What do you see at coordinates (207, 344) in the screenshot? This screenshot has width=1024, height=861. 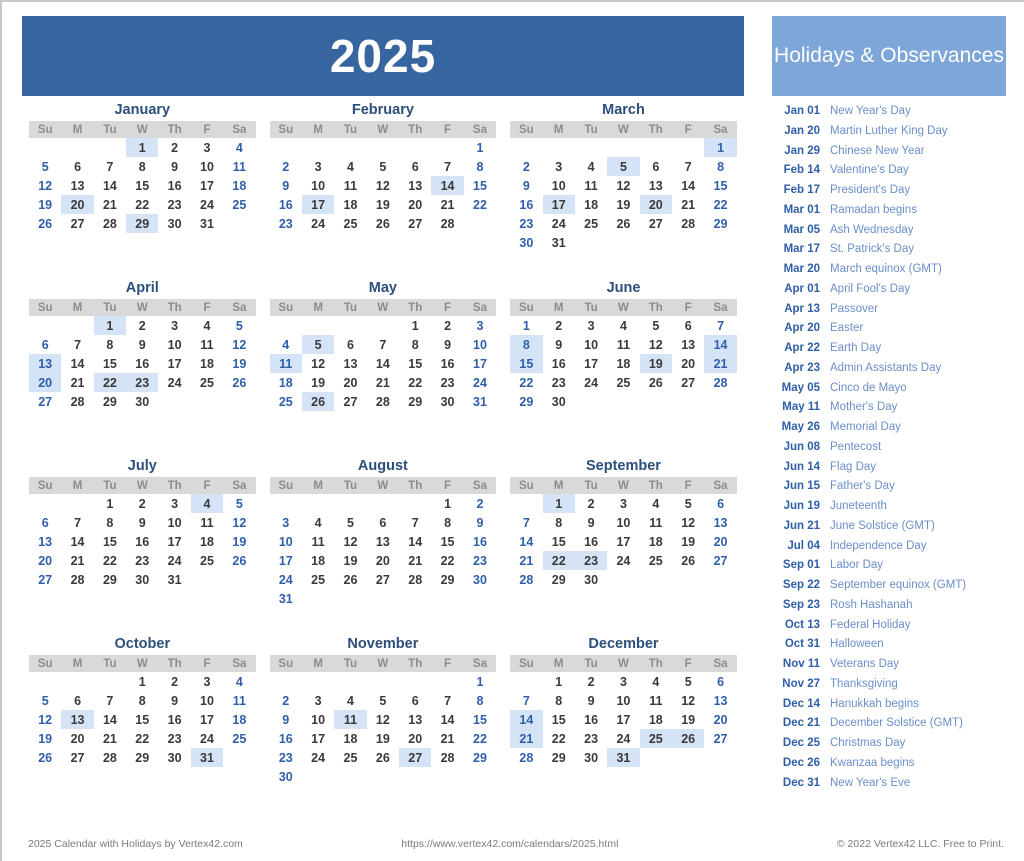 I see `day-cell: 11` at bounding box center [207, 344].